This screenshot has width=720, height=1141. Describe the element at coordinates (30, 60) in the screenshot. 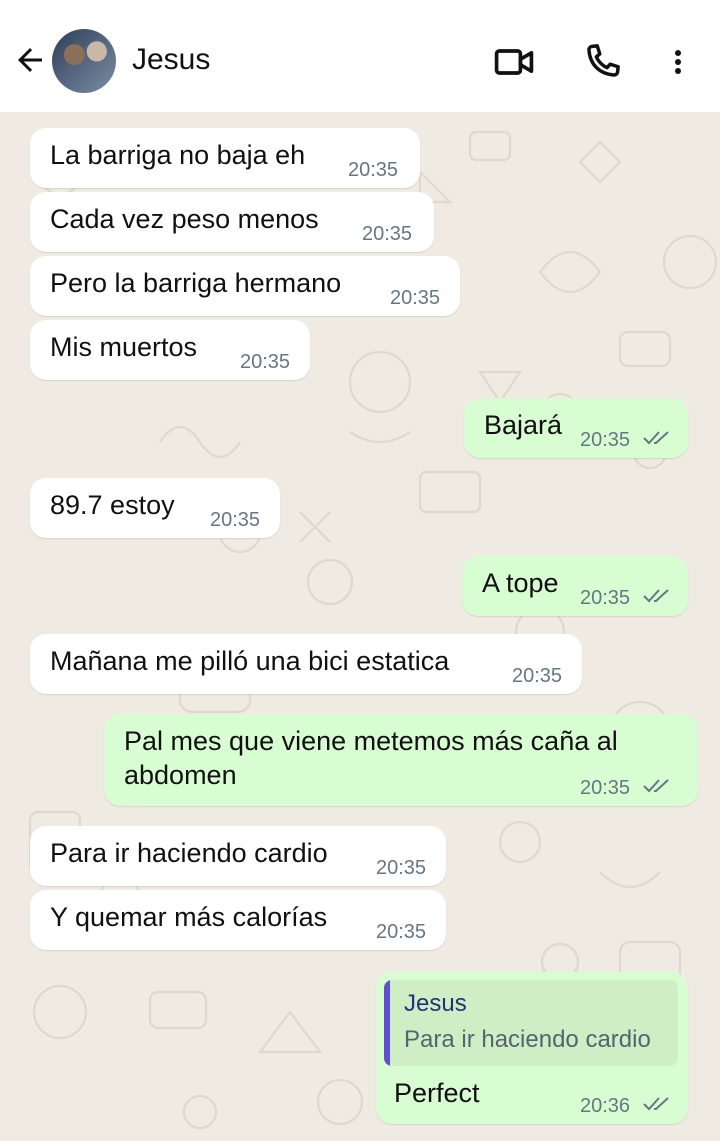

I see `arrow-left-icon` at that location.